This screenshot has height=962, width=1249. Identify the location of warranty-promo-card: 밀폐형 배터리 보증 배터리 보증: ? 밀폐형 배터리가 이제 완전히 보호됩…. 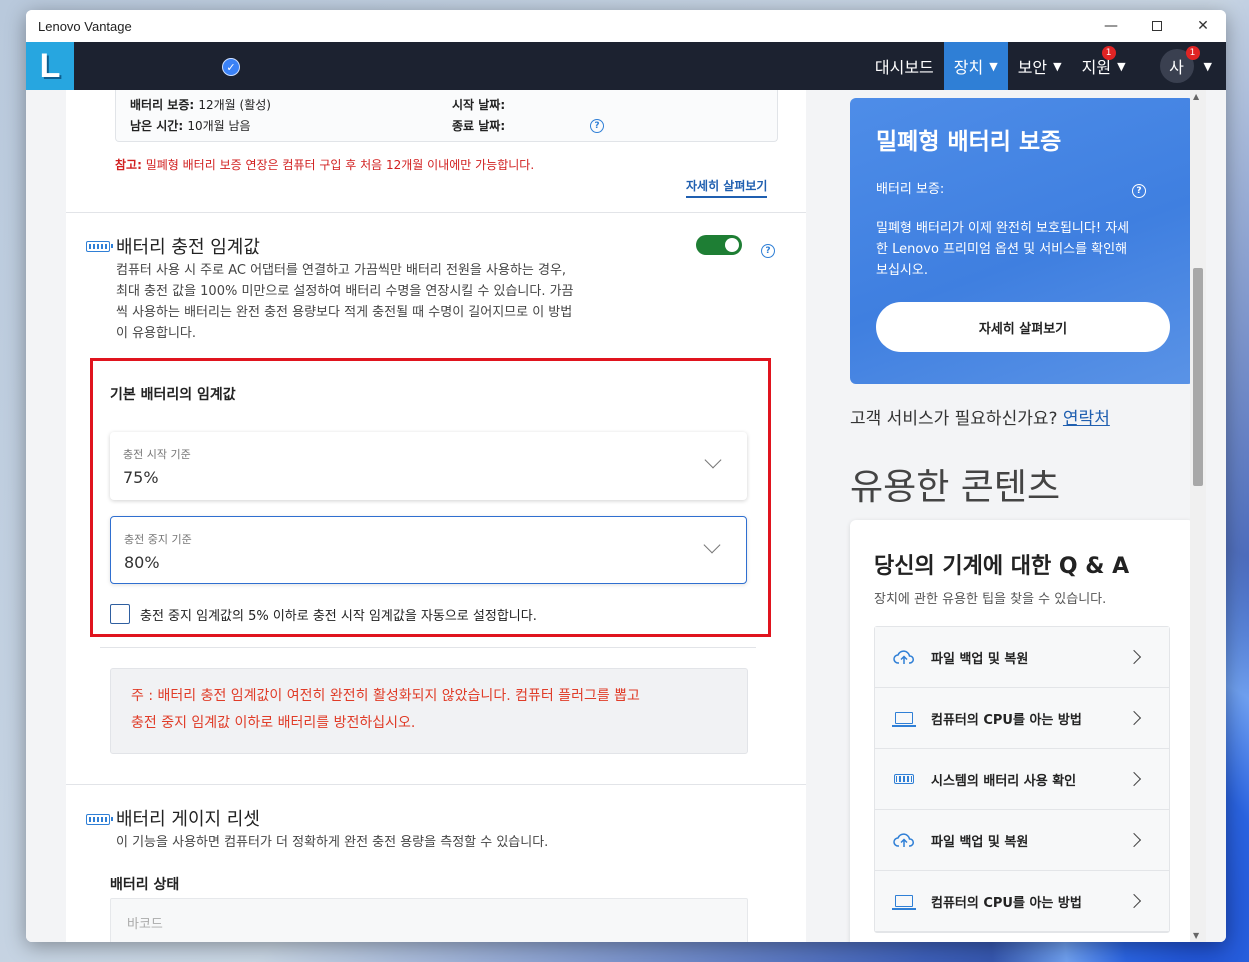
(1022, 241).